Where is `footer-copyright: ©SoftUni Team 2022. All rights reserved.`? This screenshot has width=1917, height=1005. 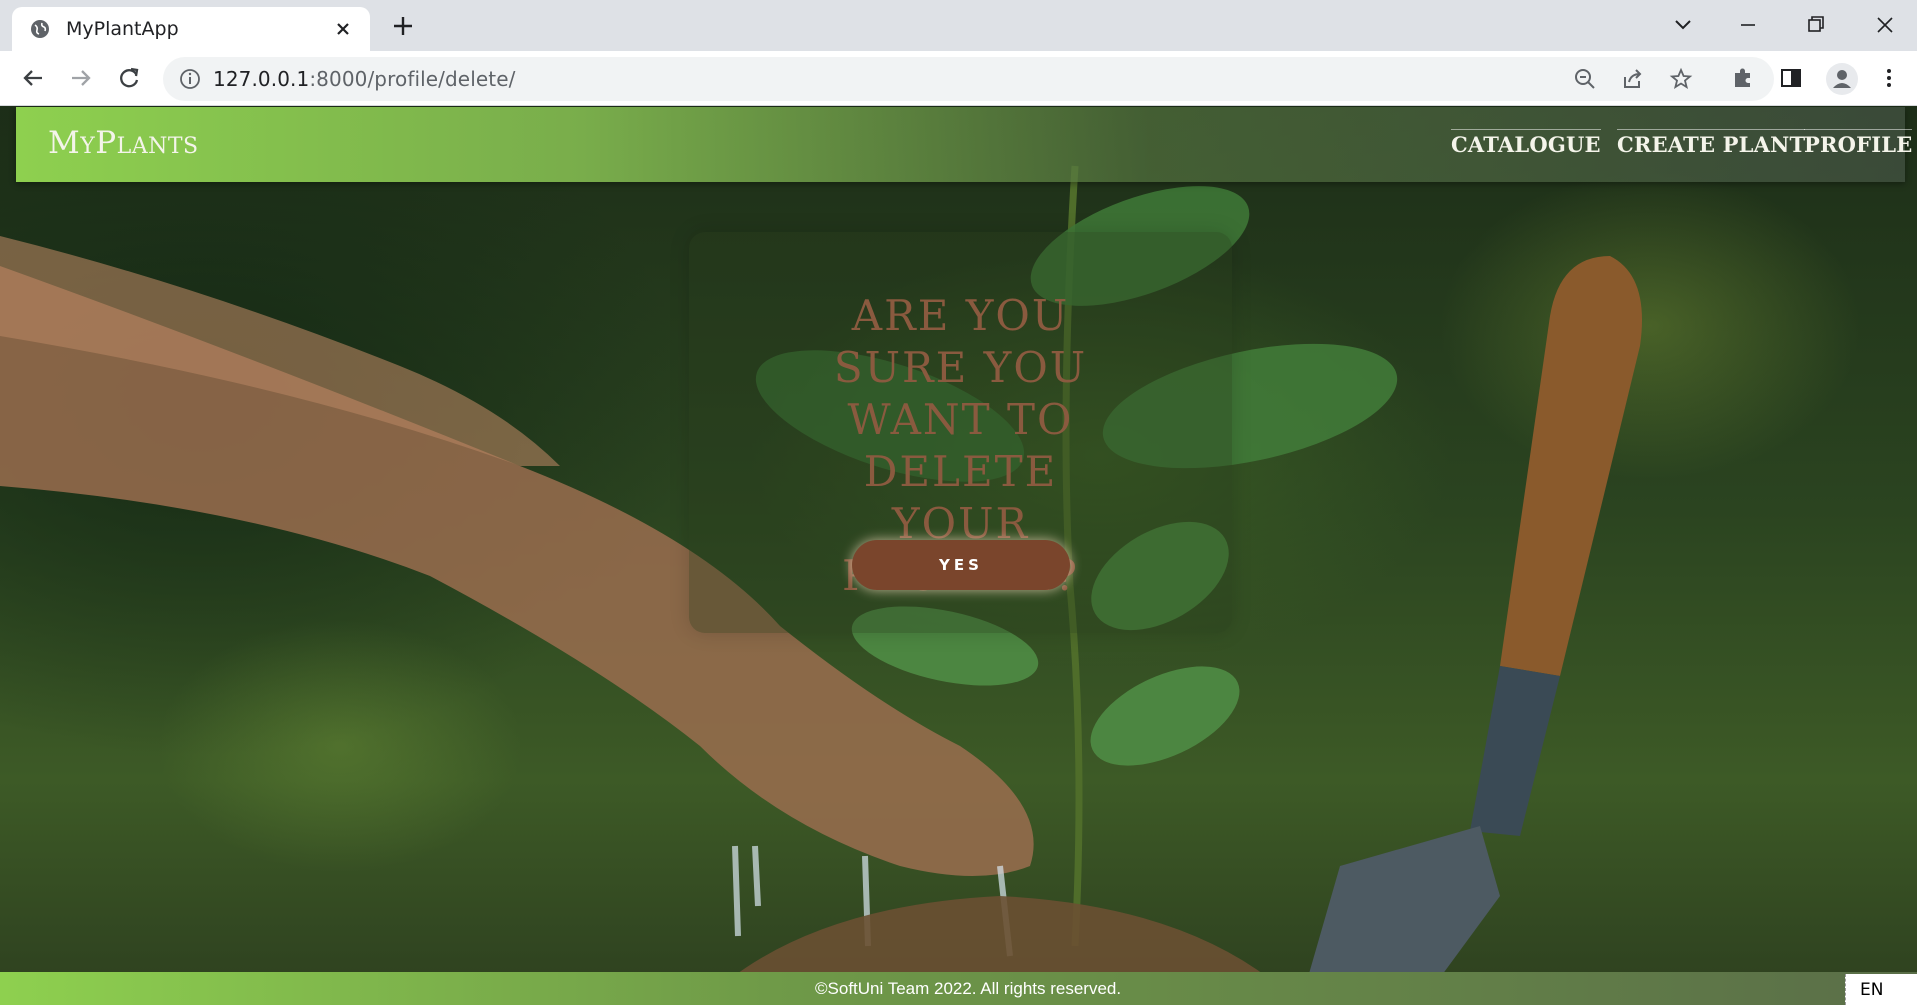
footer-copyright: ©SoftUni Team 2022. All rights reserved. is located at coordinates (968, 988).